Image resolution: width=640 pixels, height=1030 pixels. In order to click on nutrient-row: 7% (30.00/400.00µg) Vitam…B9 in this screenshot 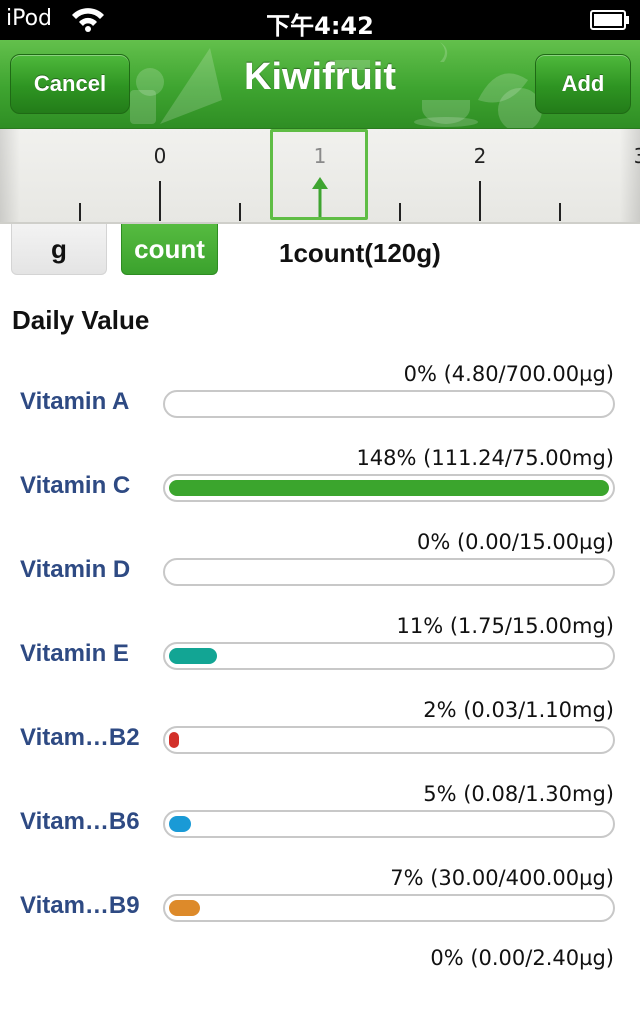, I will do `click(320, 908)`.